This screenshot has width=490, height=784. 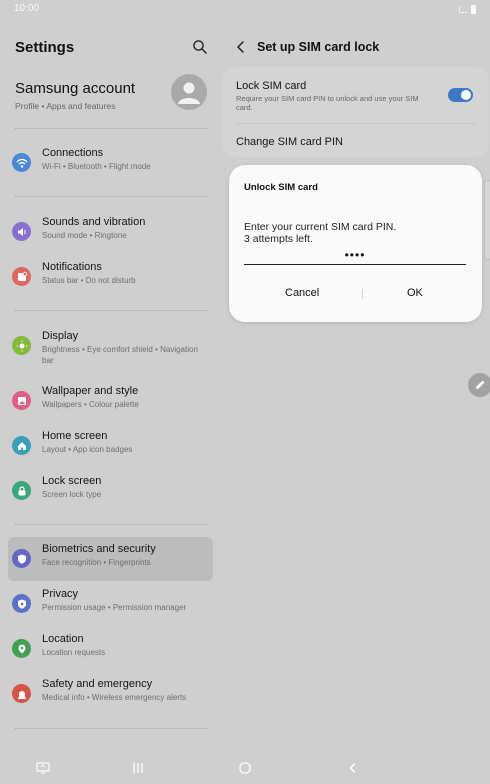 What do you see at coordinates (110, 649) in the screenshot?
I see `sidebar-item-location: Location Location requests` at bounding box center [110, 649].